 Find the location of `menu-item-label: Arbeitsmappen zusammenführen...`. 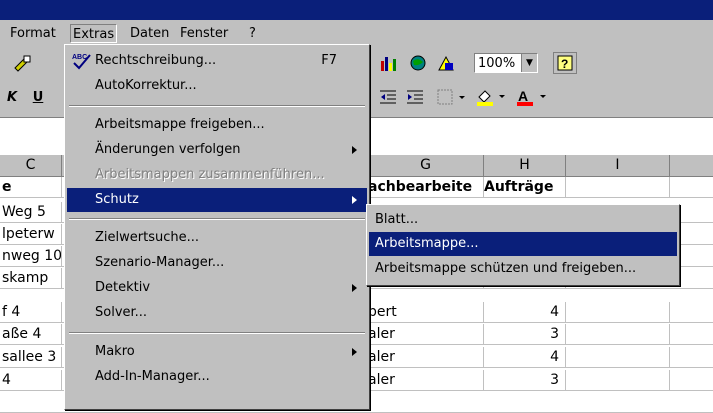

menu-item-label: Arbeitsmappen zusammenführen... is located at coordinates (210, 174).